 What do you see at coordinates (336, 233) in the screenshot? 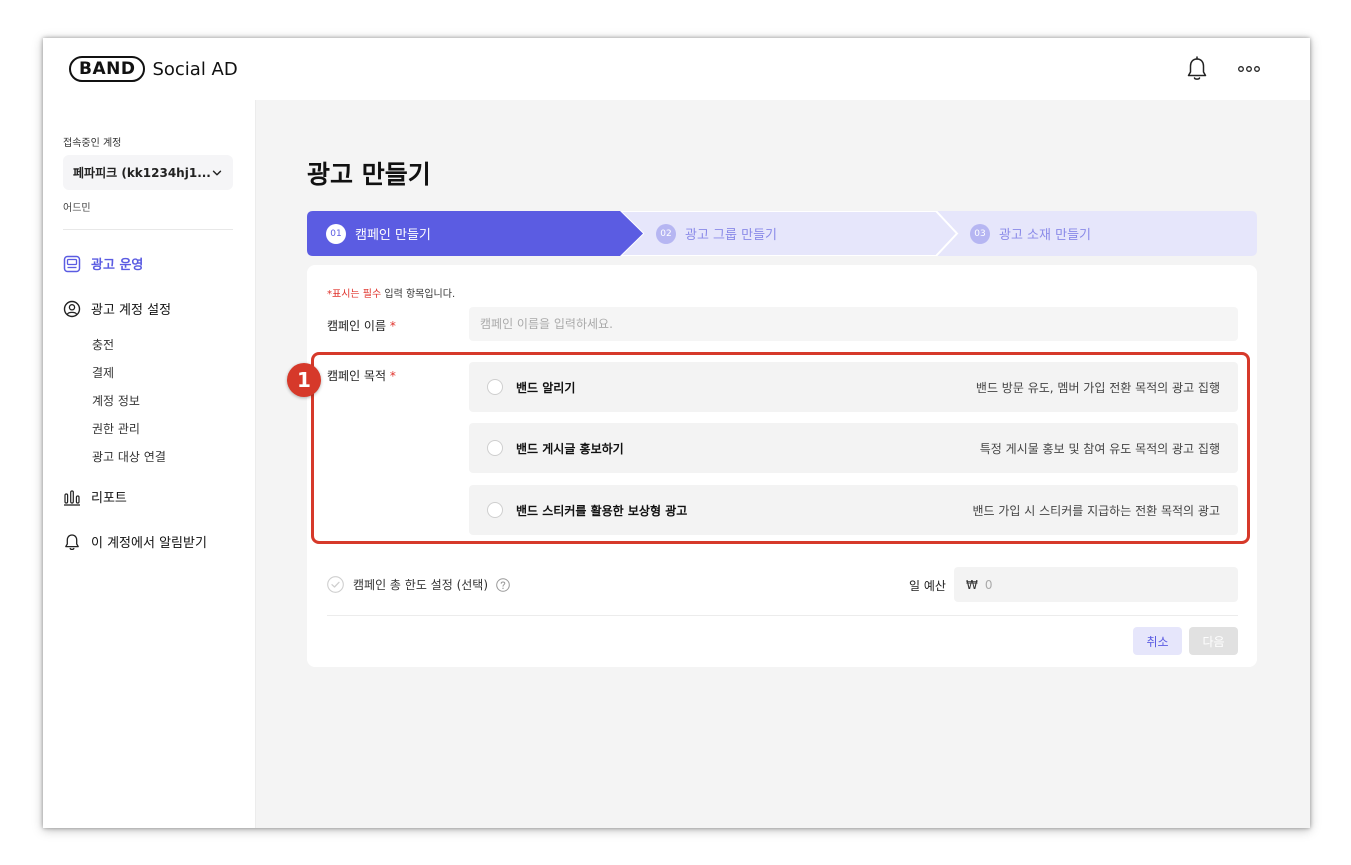
I see `step-1-number: 01` at bounding box center [336, 233].